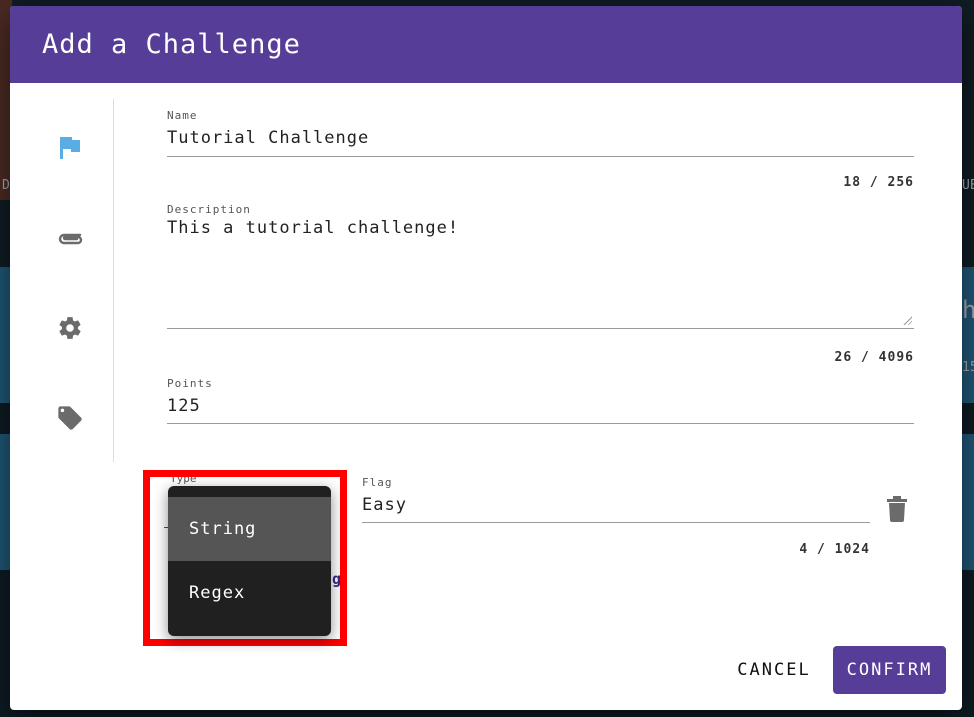  I want to click on section-nav-flag, so click(70, 148).